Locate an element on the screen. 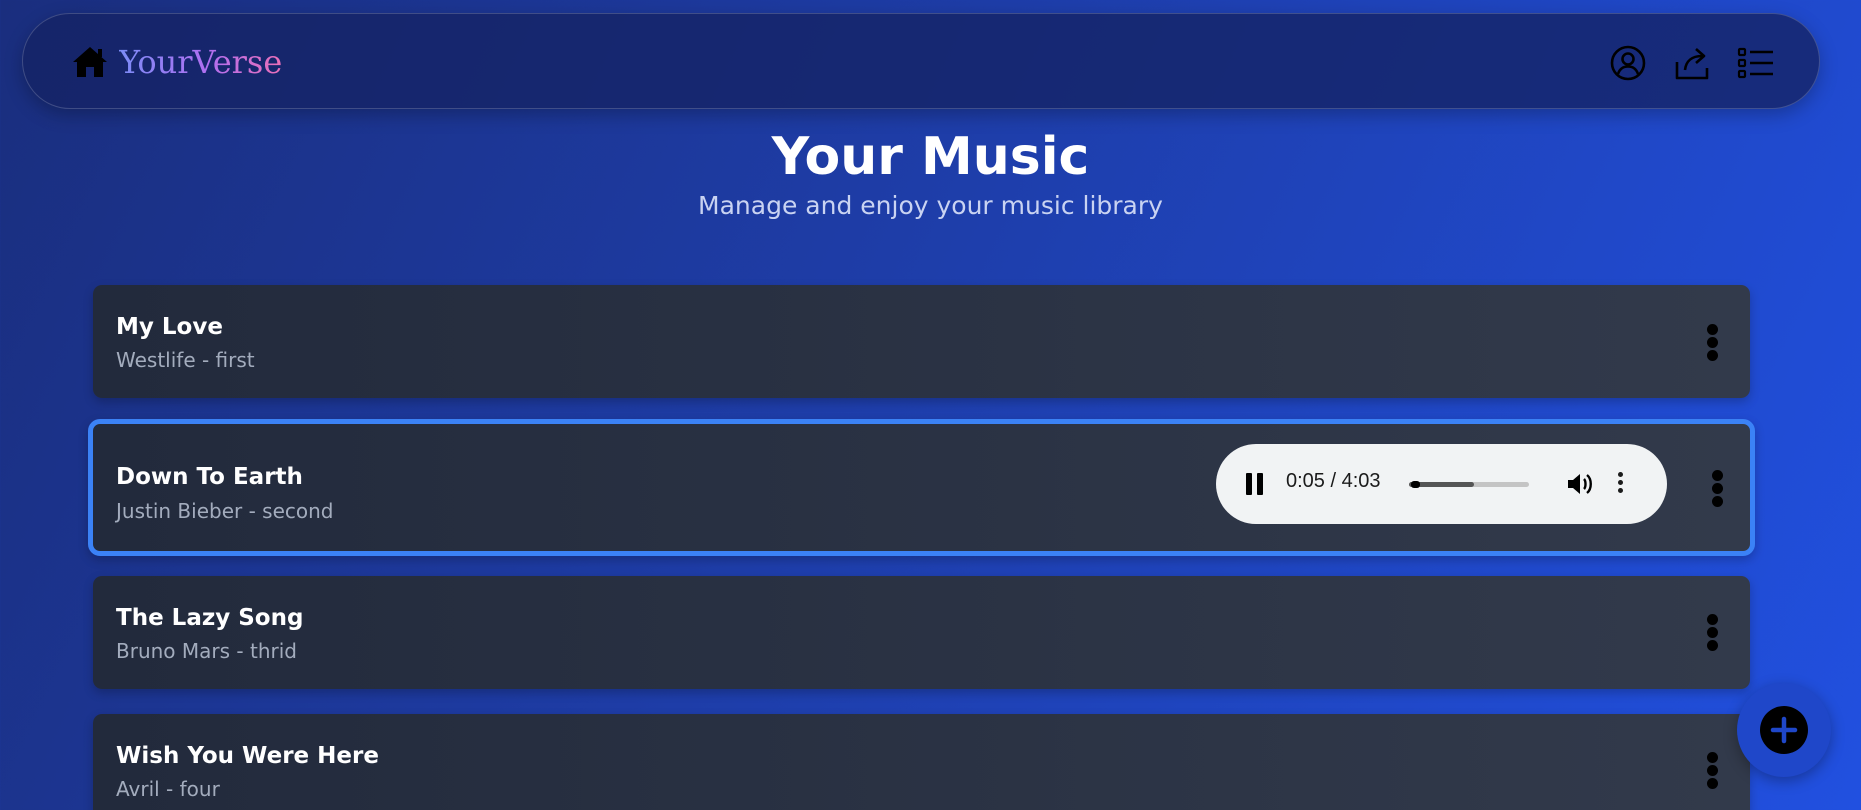 This screenshot has height=810, width=1861. song-title: The Lazy Song is located at coordinates (210, 618).